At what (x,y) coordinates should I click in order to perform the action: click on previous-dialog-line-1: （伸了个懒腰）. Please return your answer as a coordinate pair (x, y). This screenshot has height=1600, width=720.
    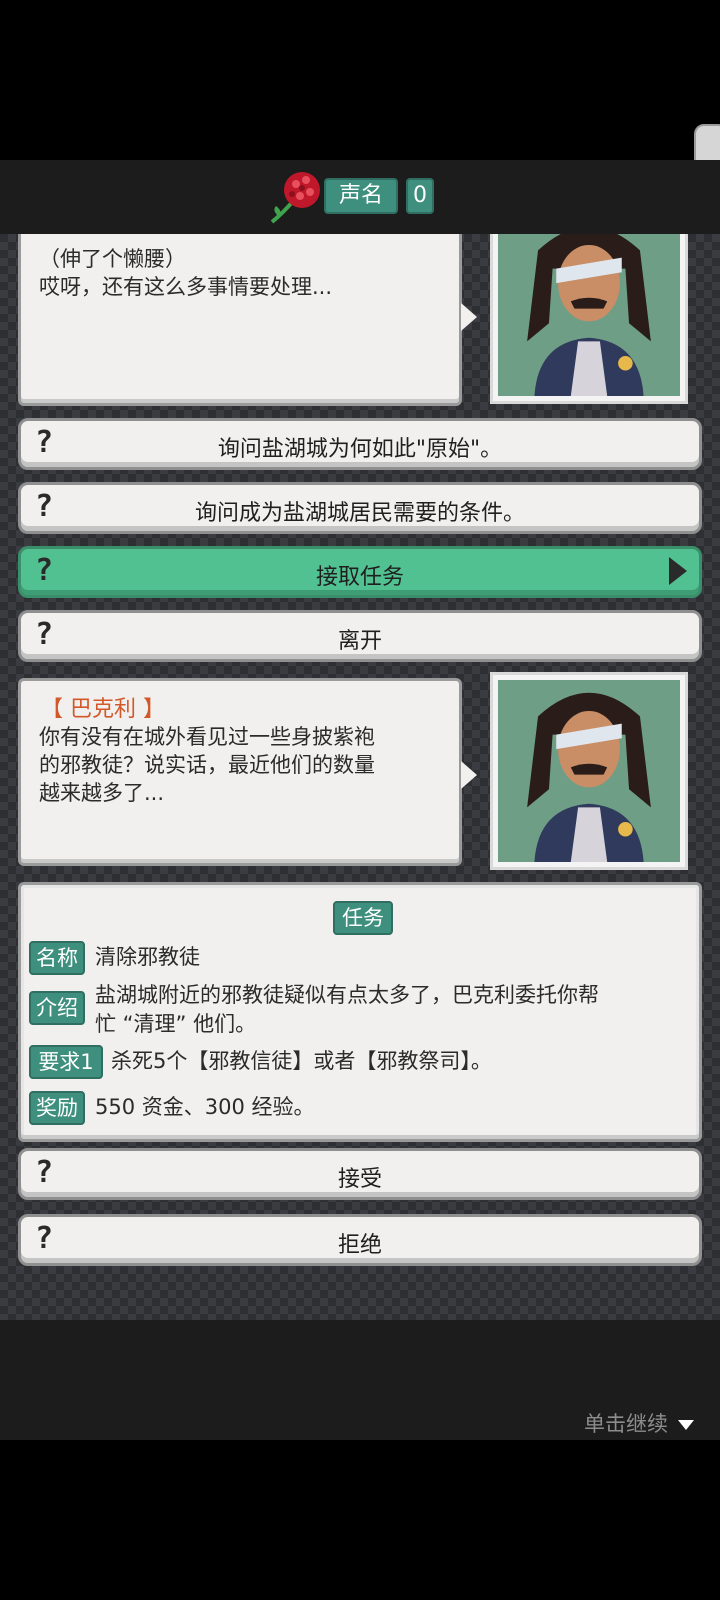
    Looking at the image, I should click on (112, 259).